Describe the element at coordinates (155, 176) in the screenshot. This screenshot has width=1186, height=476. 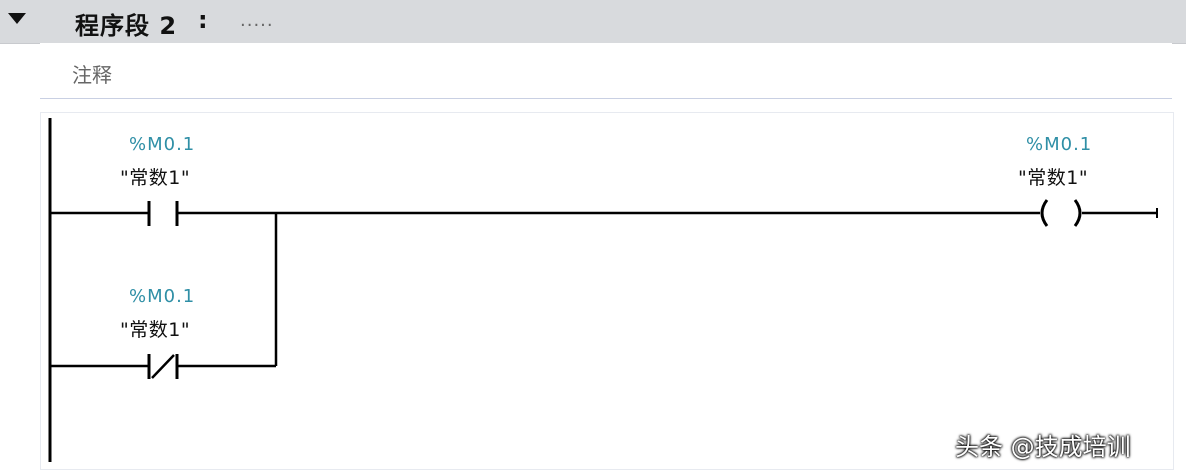
I see `contact-no-tag: "常数1"` at that location.